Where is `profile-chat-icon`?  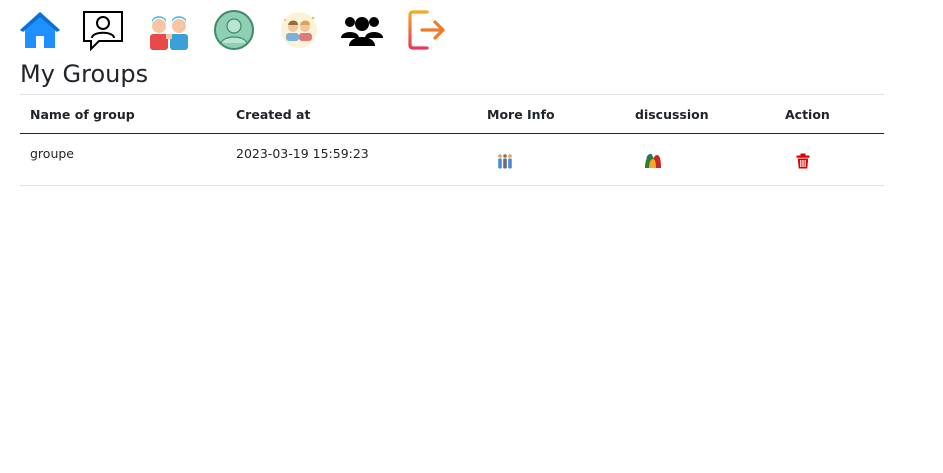
profile-chat-icon is located at coordinates (103, 30).